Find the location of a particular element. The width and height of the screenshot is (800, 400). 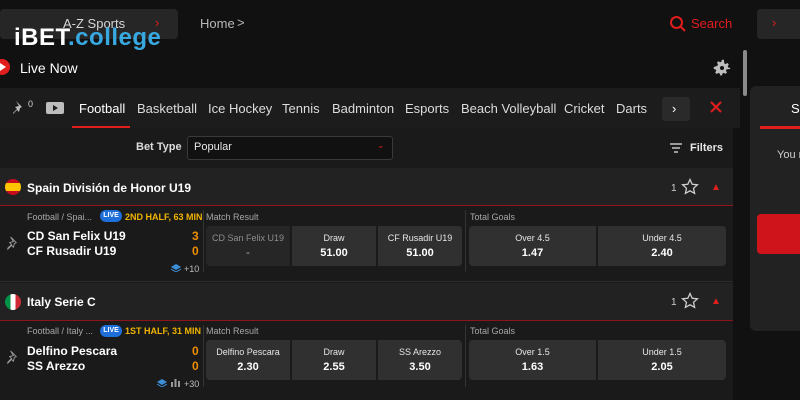

tab-ice-hockey: Ice Hockey is located at coordinates (240, 108).